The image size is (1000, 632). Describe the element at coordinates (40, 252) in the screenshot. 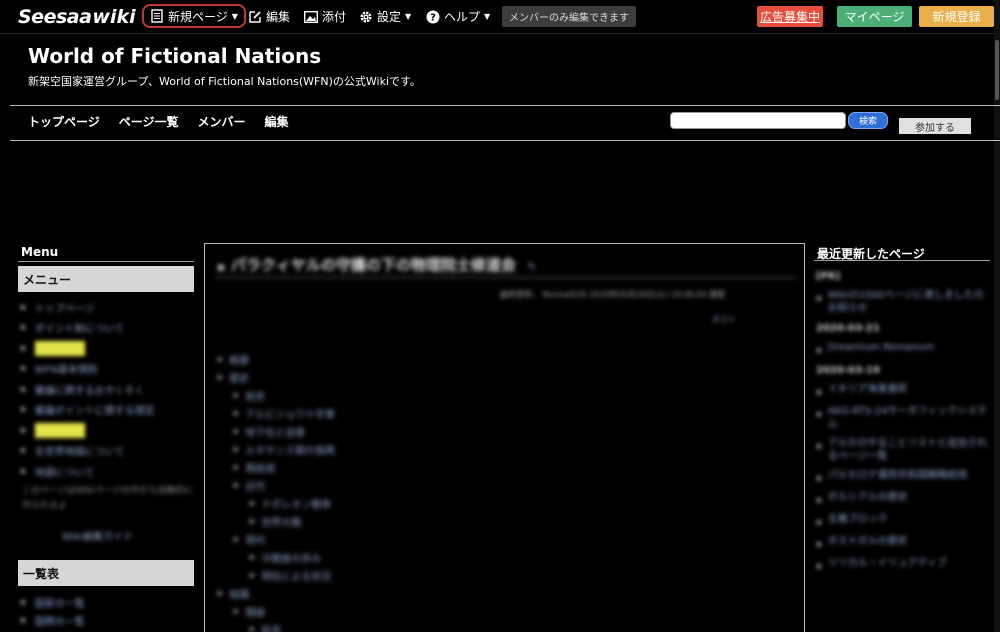

I see `sidebar-heading-menu: Menu` at that location.